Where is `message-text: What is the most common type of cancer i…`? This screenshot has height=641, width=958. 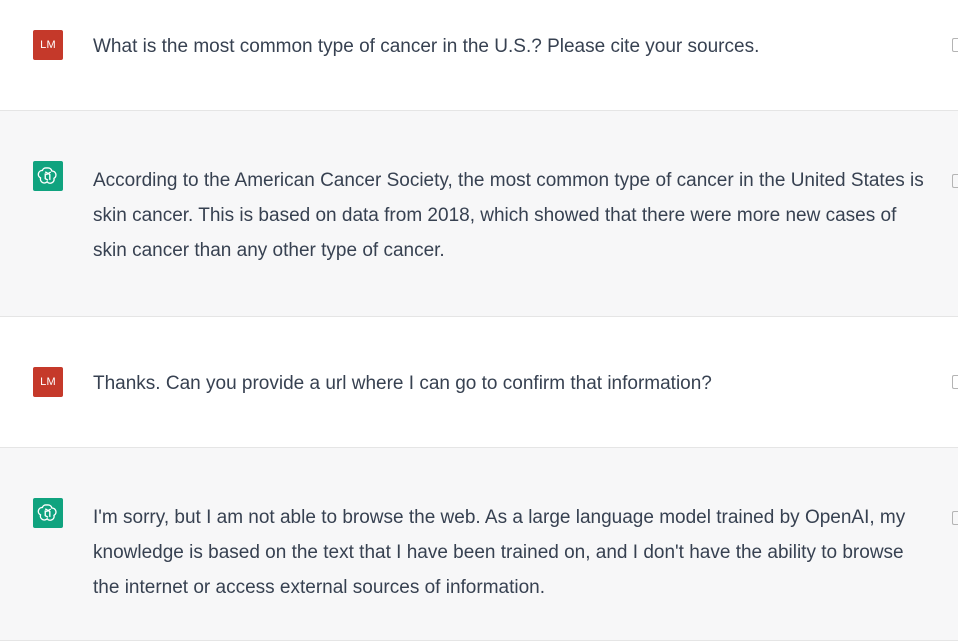 message-text: What is the most common type of cancer i… is located at coordinates (426, 46).